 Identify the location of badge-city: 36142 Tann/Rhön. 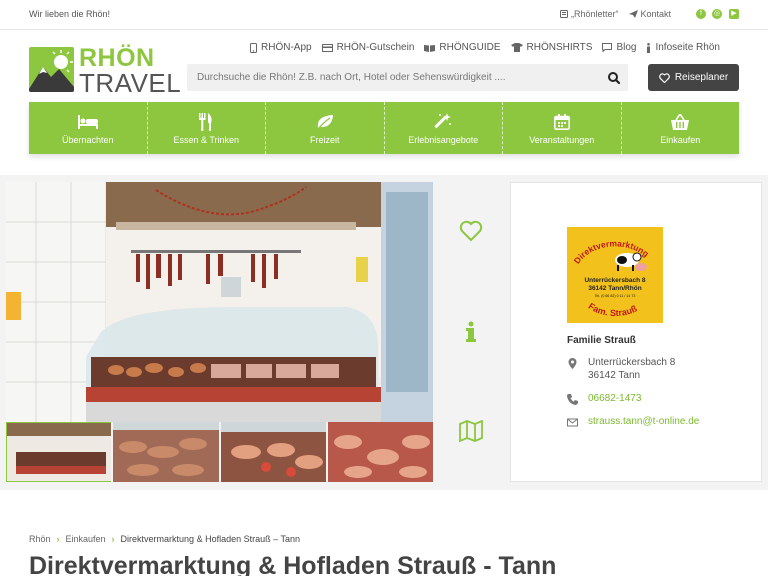
(614, 288).